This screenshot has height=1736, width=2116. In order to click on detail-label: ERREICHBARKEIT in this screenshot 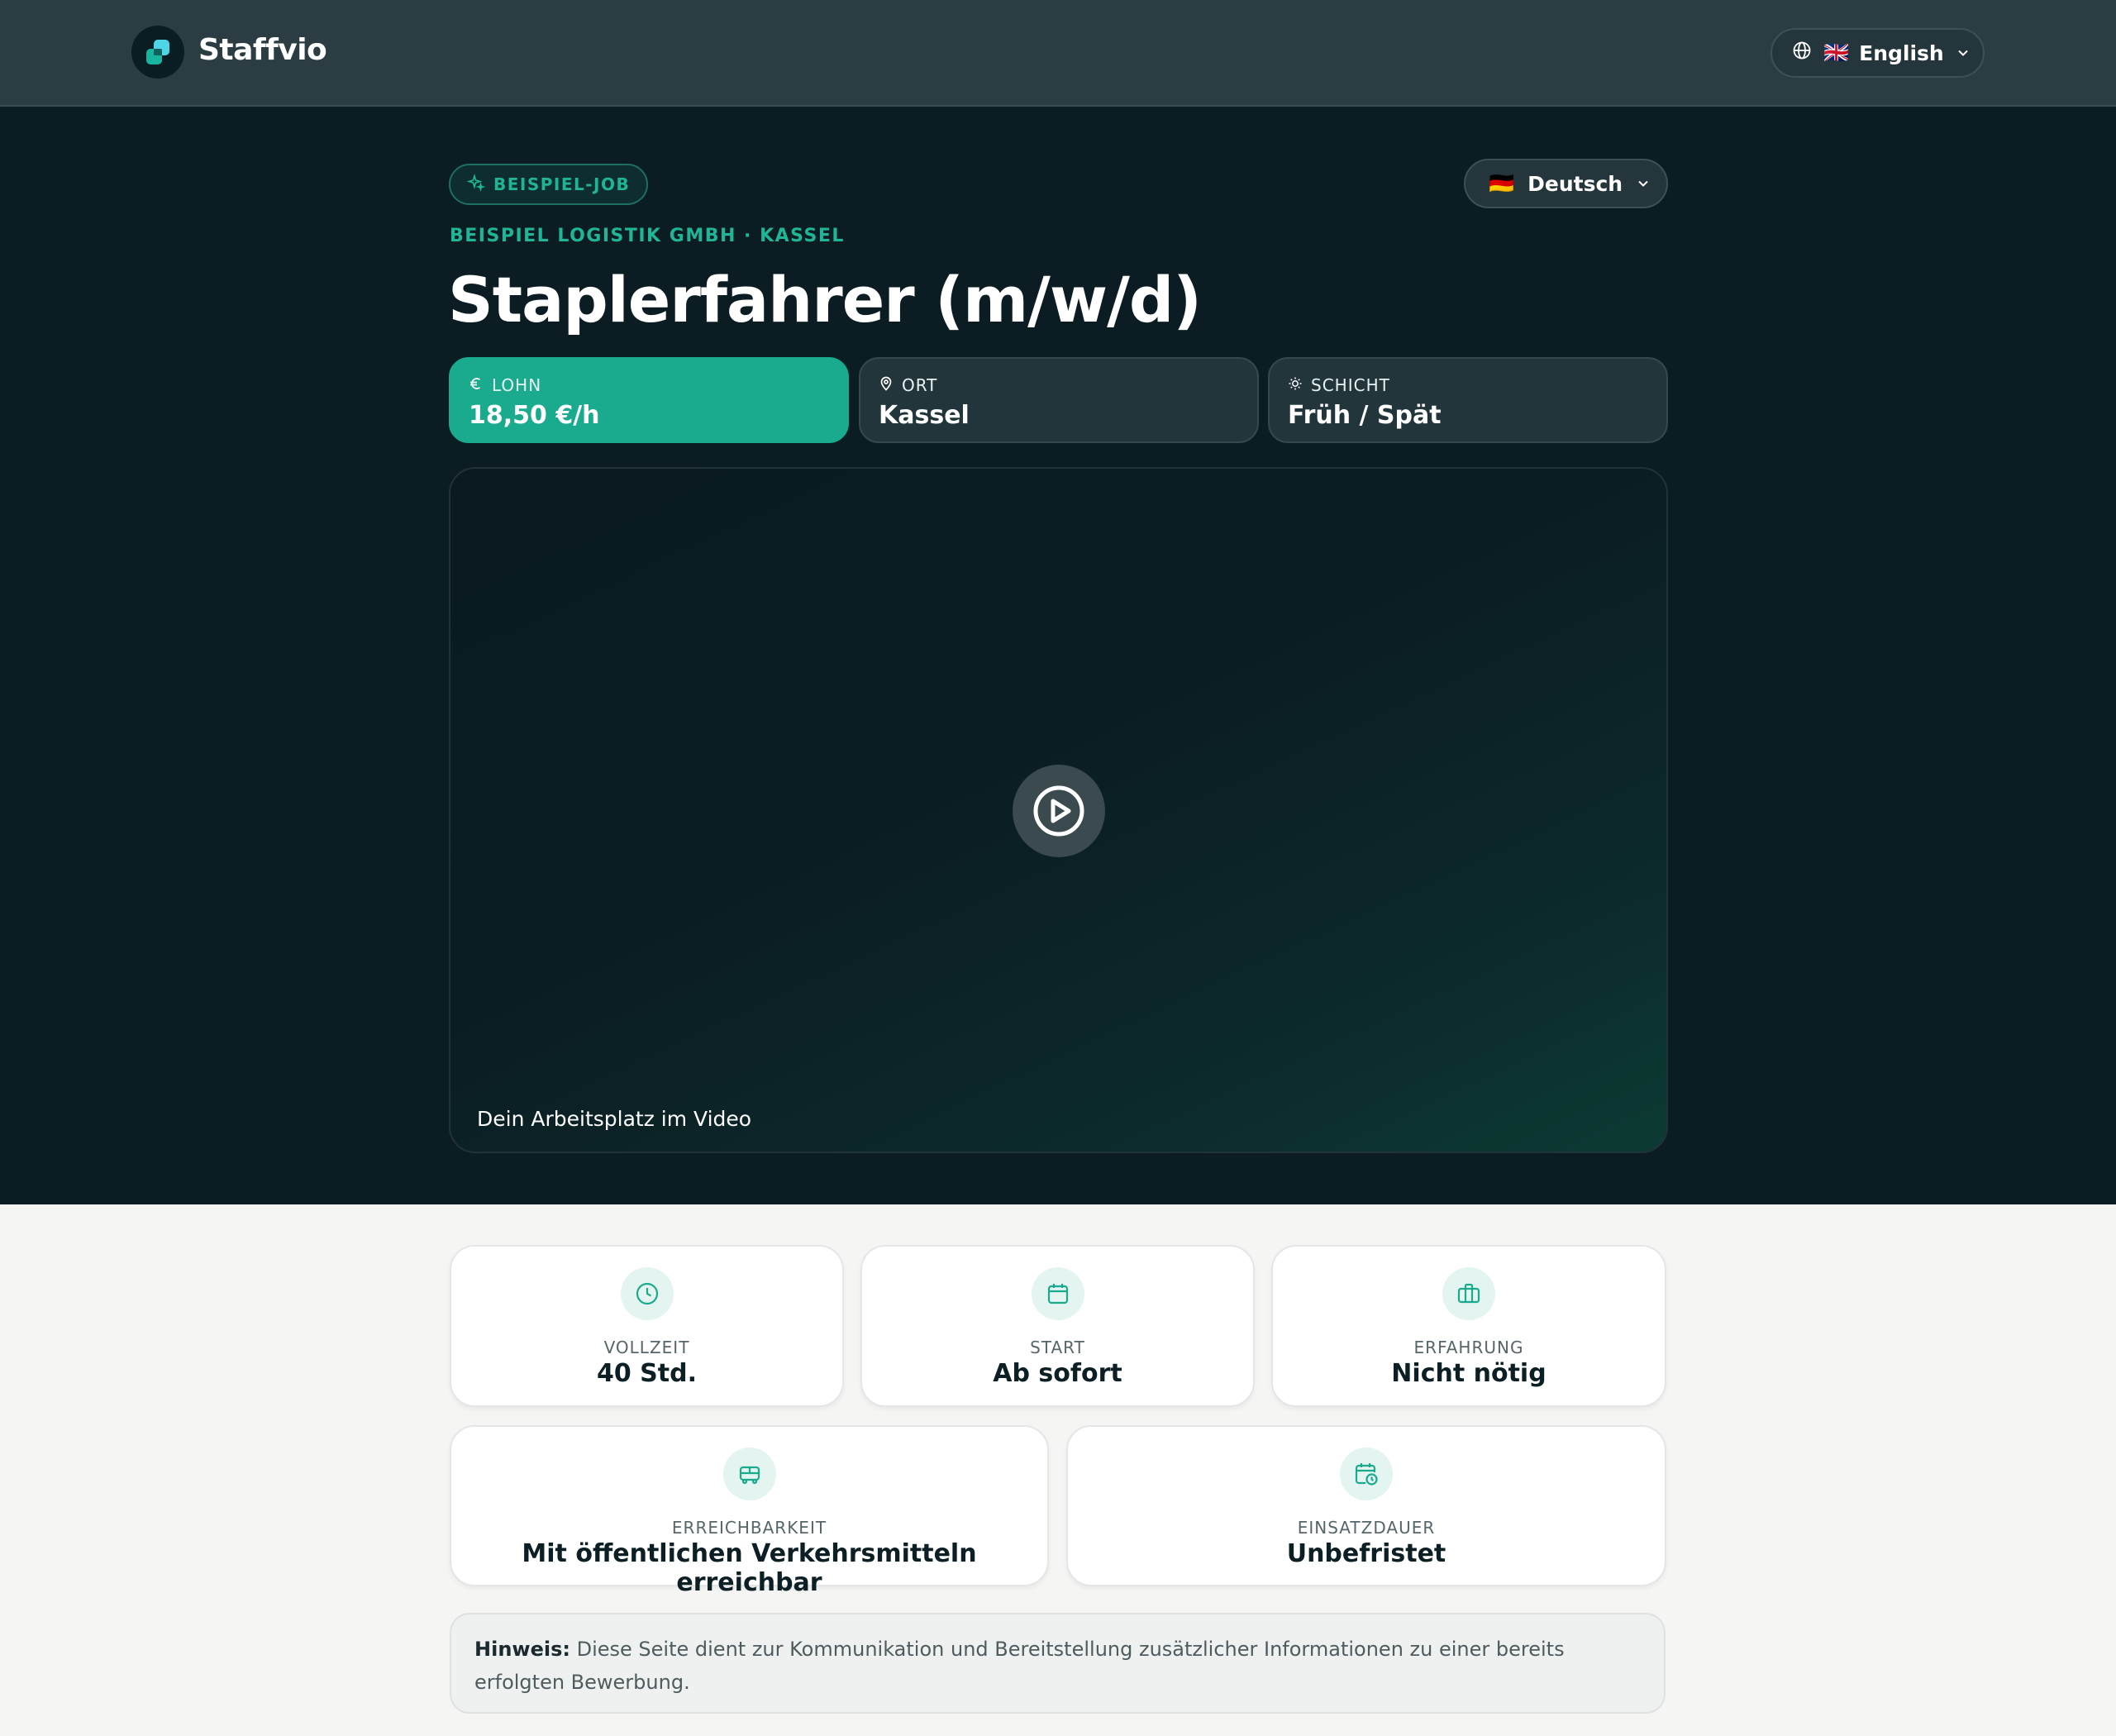, I will do `click(749, 1528)`.